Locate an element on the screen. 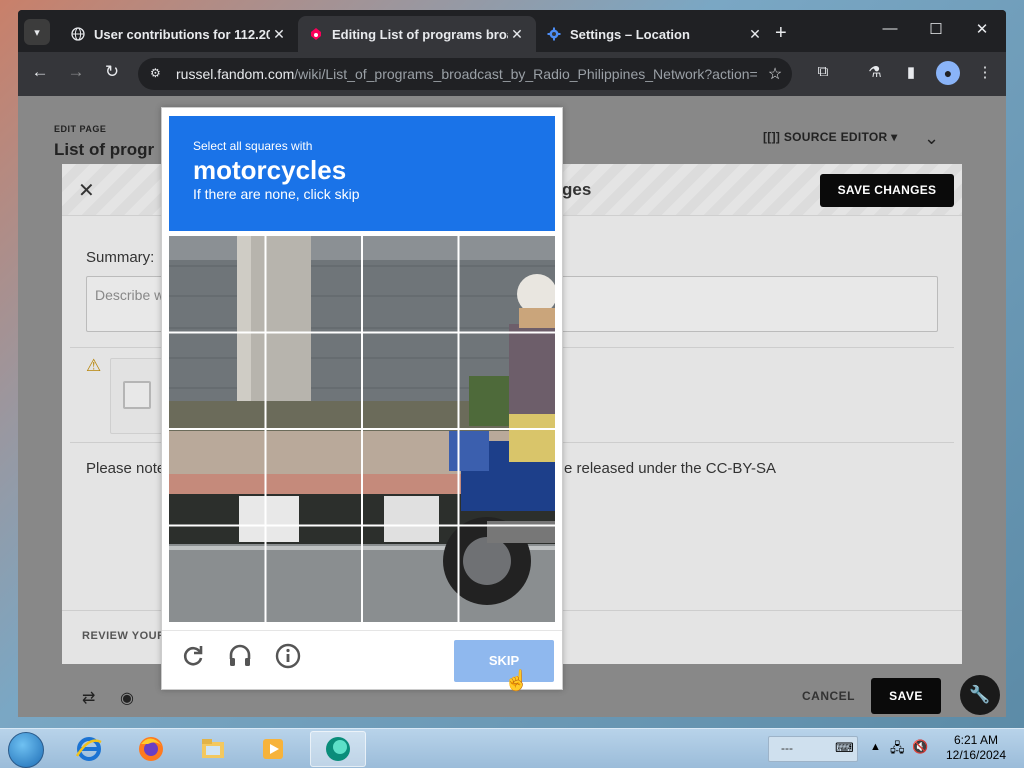 The width and height of the screenshot is (1024, 768). labs-icon: ⚗ is located at coordinates (875, 72).